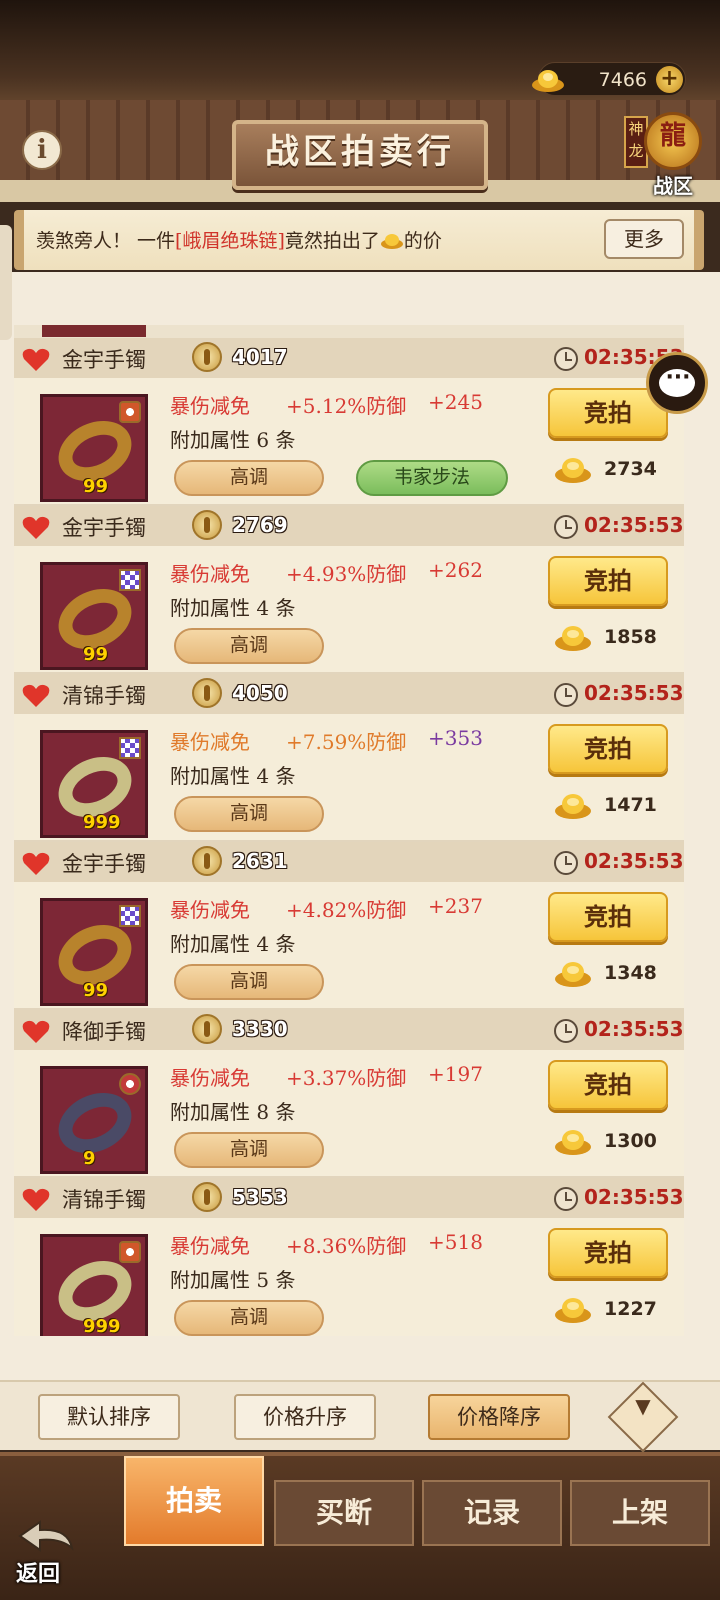  What do you see at coordinates (349, 358) in the screenshot?
I see `item-header: 金宇手镯 4017 02:35:53` at bounding box center [349, 358].